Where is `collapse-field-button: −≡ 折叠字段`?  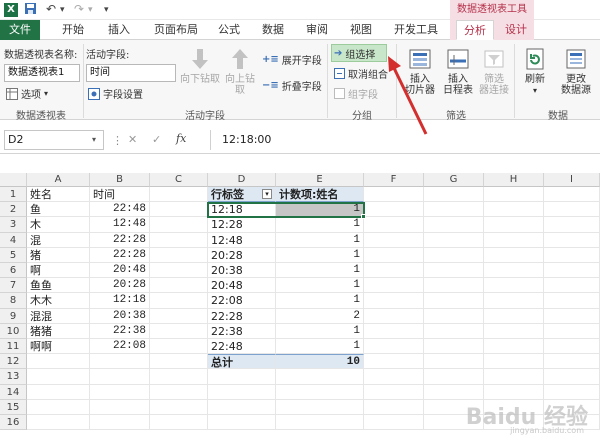
collapse-field-button: −≡ 折叠字段 is located at coordinates (292, 85).